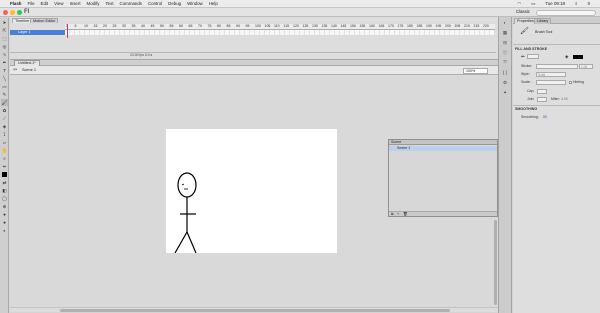 The image size is (600, 313). What do you see at coordinates (12, 12) in the screenshot?
I see `minimize-window-button` at bounding box center [12, 12].